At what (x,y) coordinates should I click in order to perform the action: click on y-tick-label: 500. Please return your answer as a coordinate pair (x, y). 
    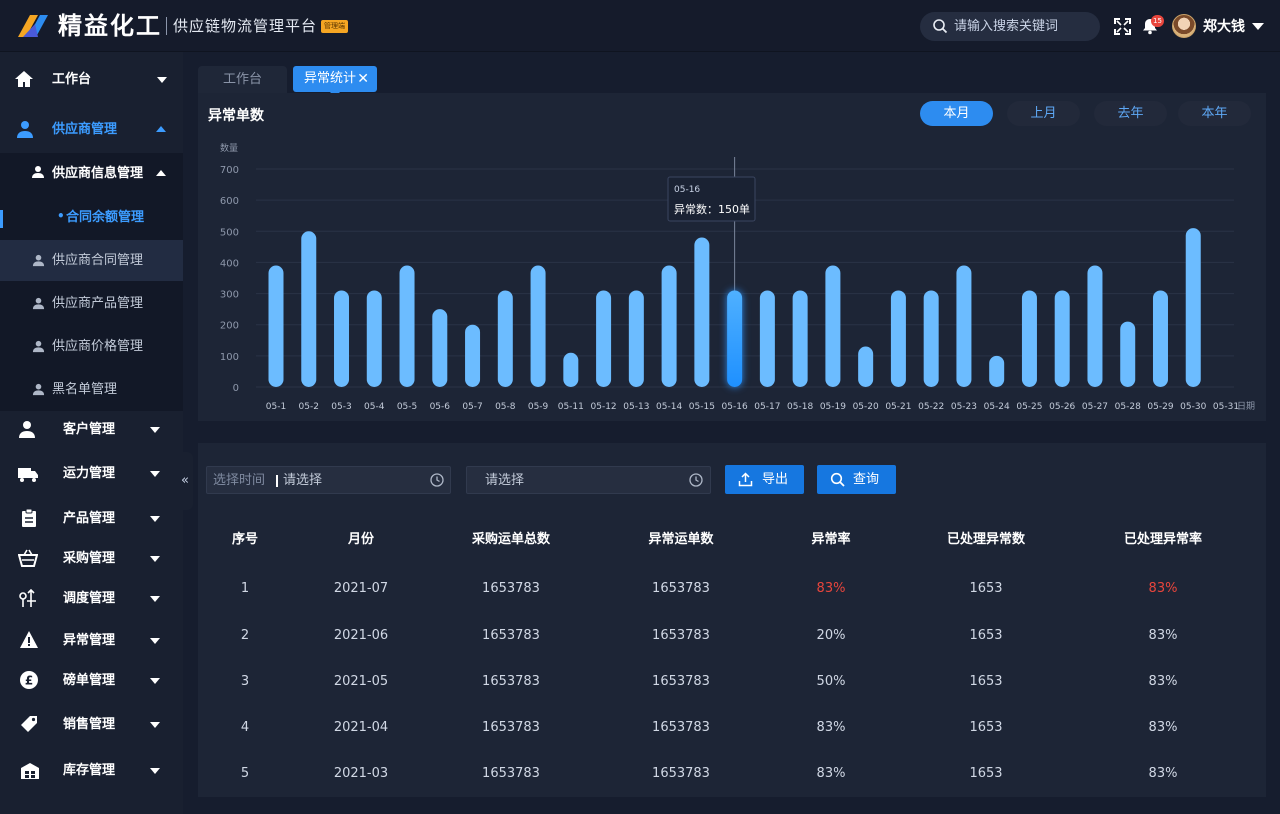
    Looking at the image, I should click on (229, 232).